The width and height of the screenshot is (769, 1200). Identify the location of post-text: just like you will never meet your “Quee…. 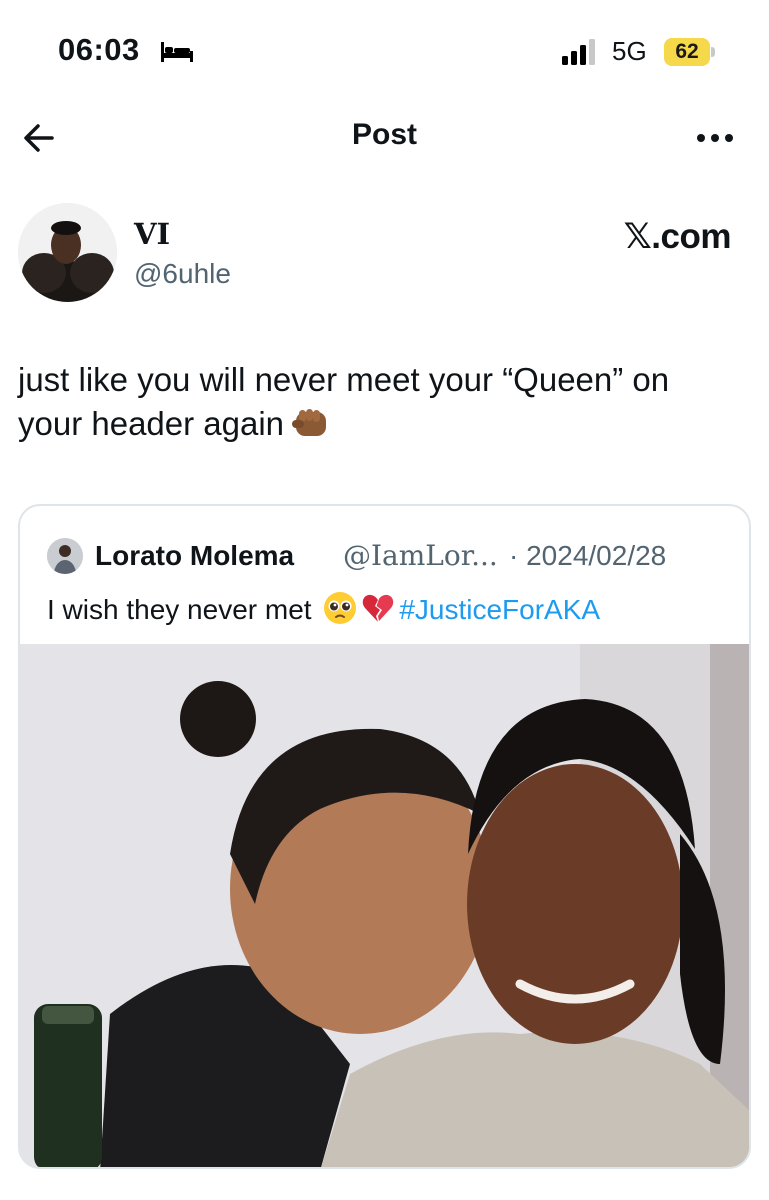
(378, 402).